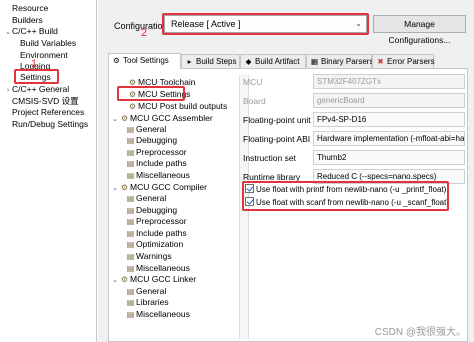 Image resolution: width=474 pixels, height=342 pixels. Describe the element at coordinates (46, 124) in the screenshot. I see `nav-item-run-debug-settings: Run/Debug Settings` at that location.